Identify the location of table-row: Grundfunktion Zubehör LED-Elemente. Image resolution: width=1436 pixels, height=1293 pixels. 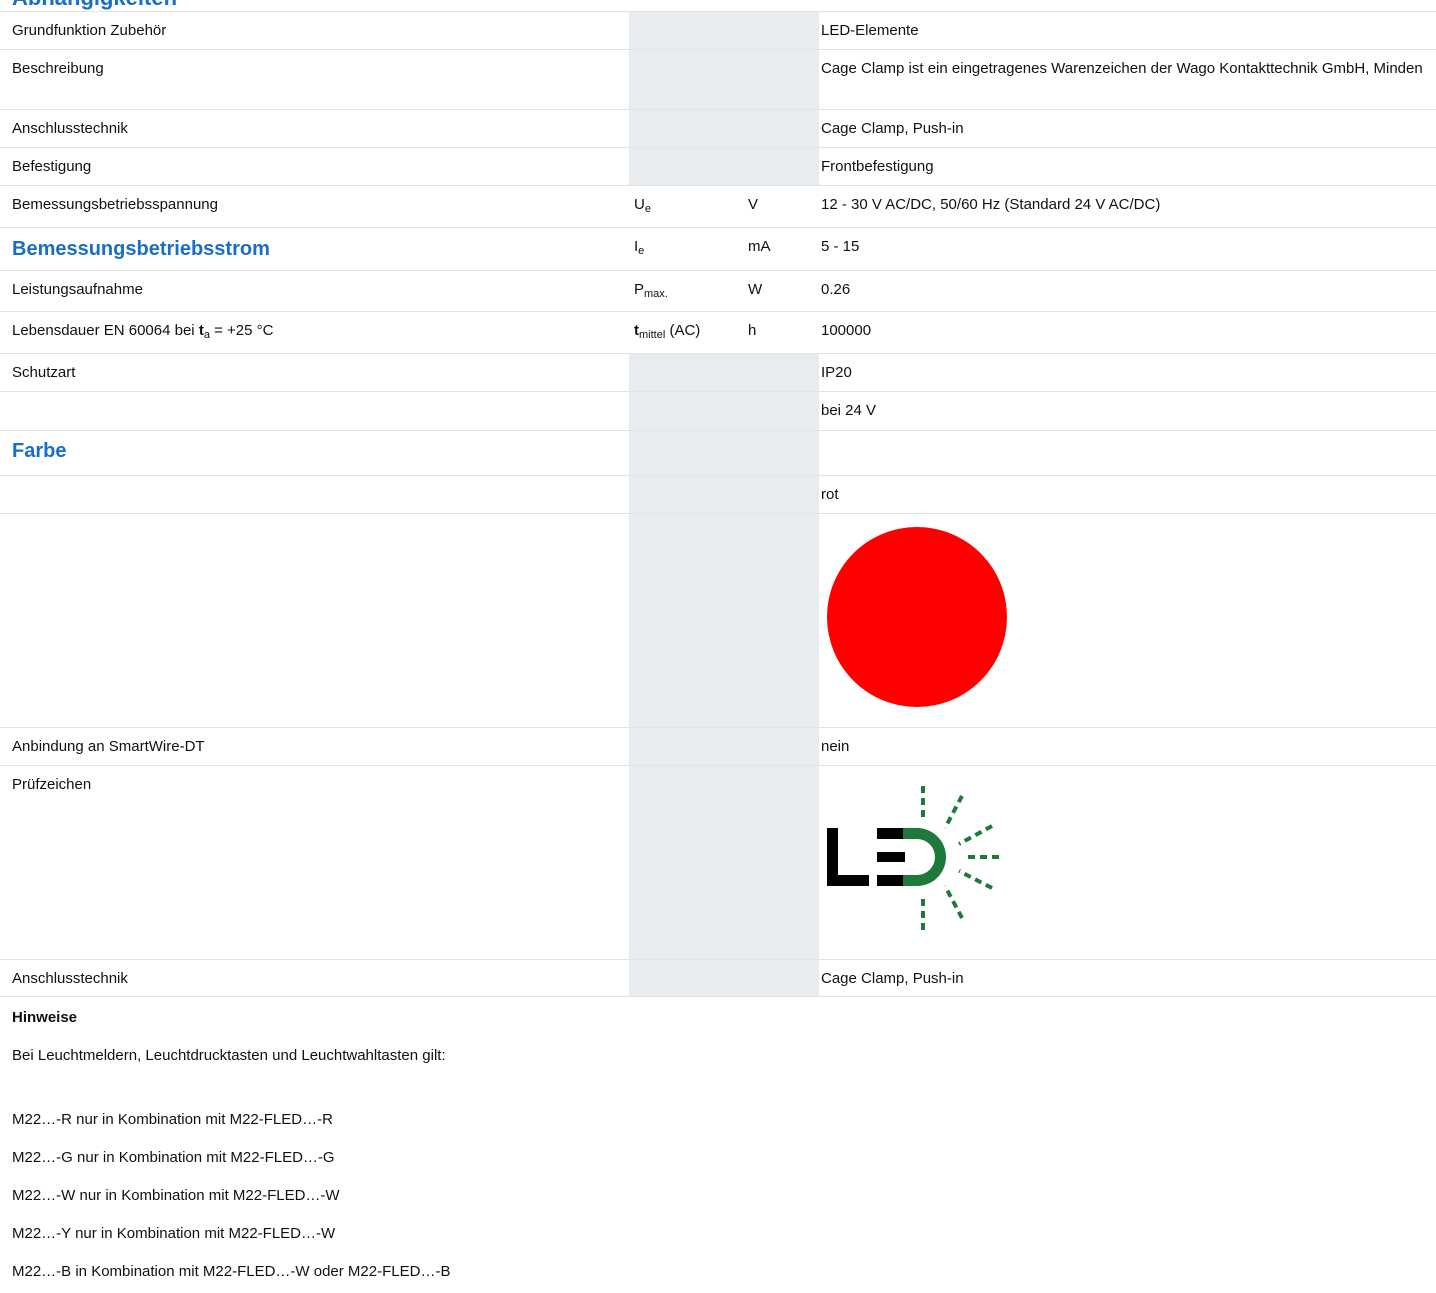
(718, 30).